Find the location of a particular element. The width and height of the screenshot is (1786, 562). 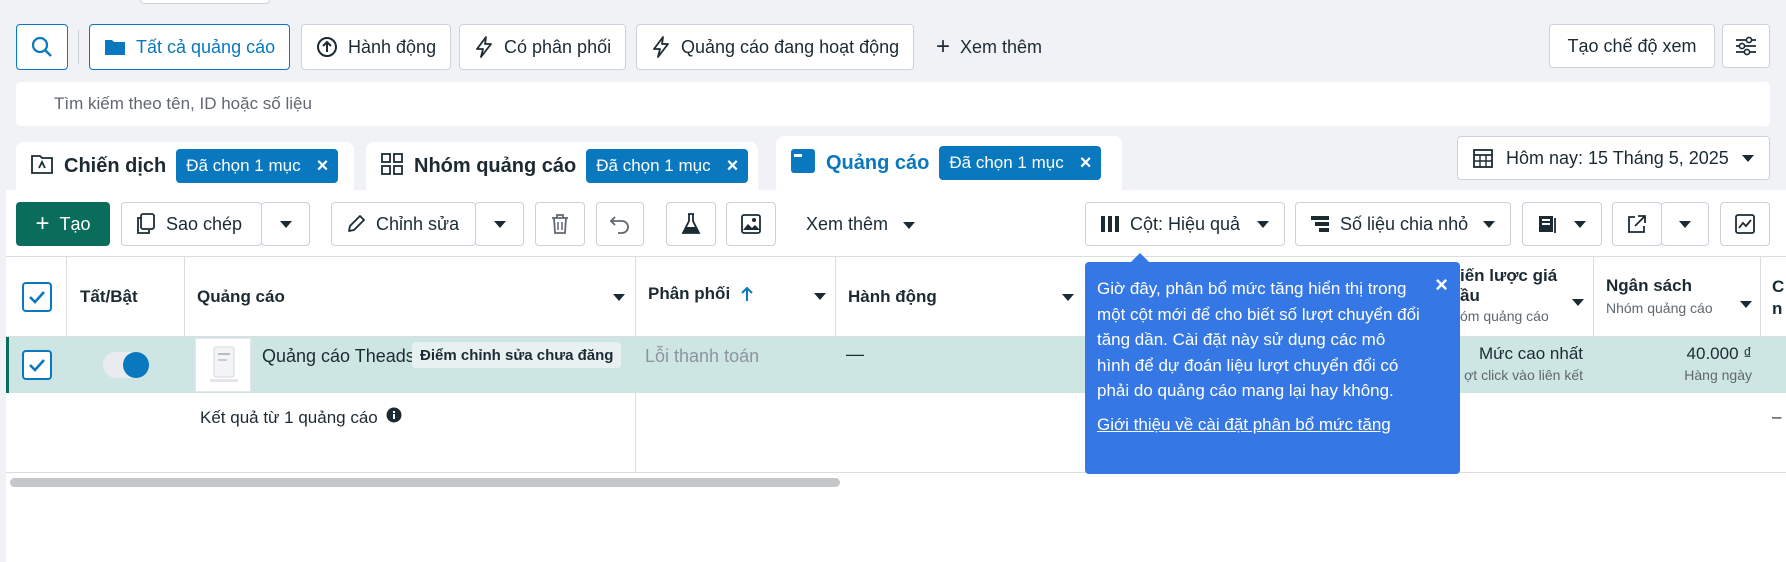

columns-label: Cột: Hiệu quả is located at coordinates (1185, 223).